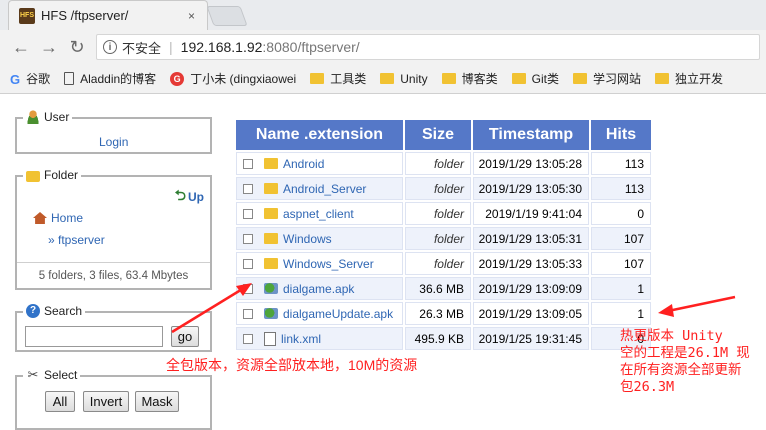 This screenshot has height=430, width=766. What do you see at coordinates (118, 79) in the screenshot?
I see `bookmark-label: Aladdin的博客` at bounding box center [118, 79].